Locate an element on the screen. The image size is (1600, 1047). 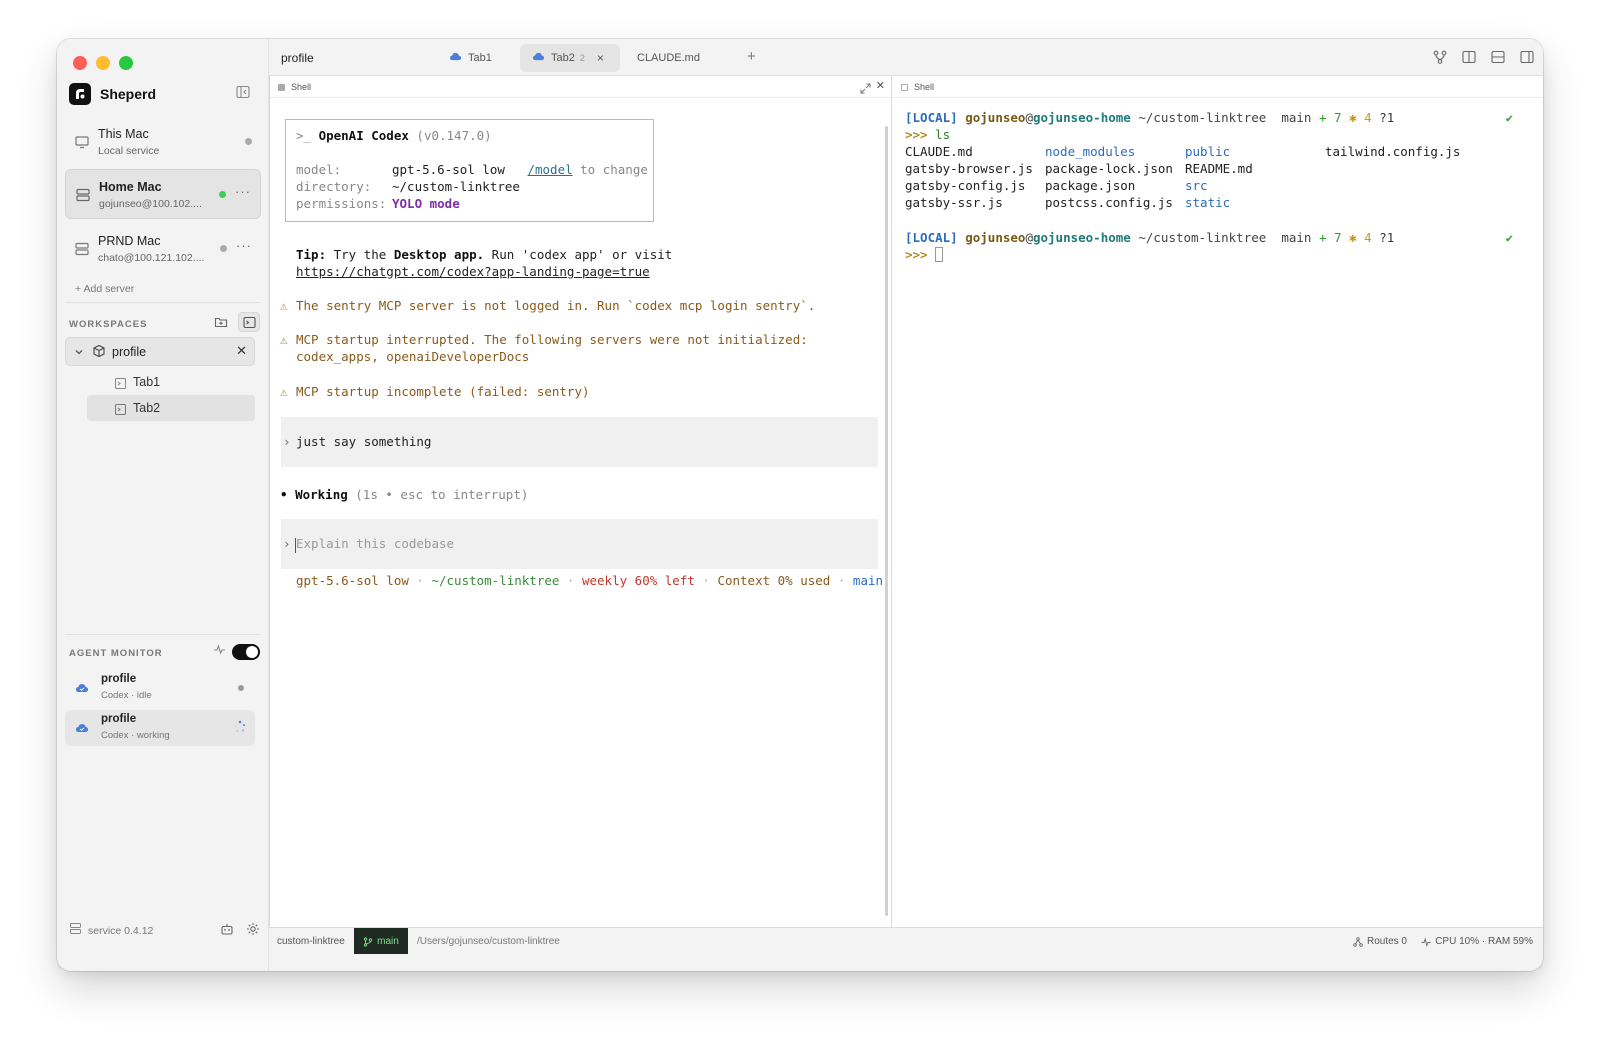
spinner-icon is located at coordinates (240, 727).